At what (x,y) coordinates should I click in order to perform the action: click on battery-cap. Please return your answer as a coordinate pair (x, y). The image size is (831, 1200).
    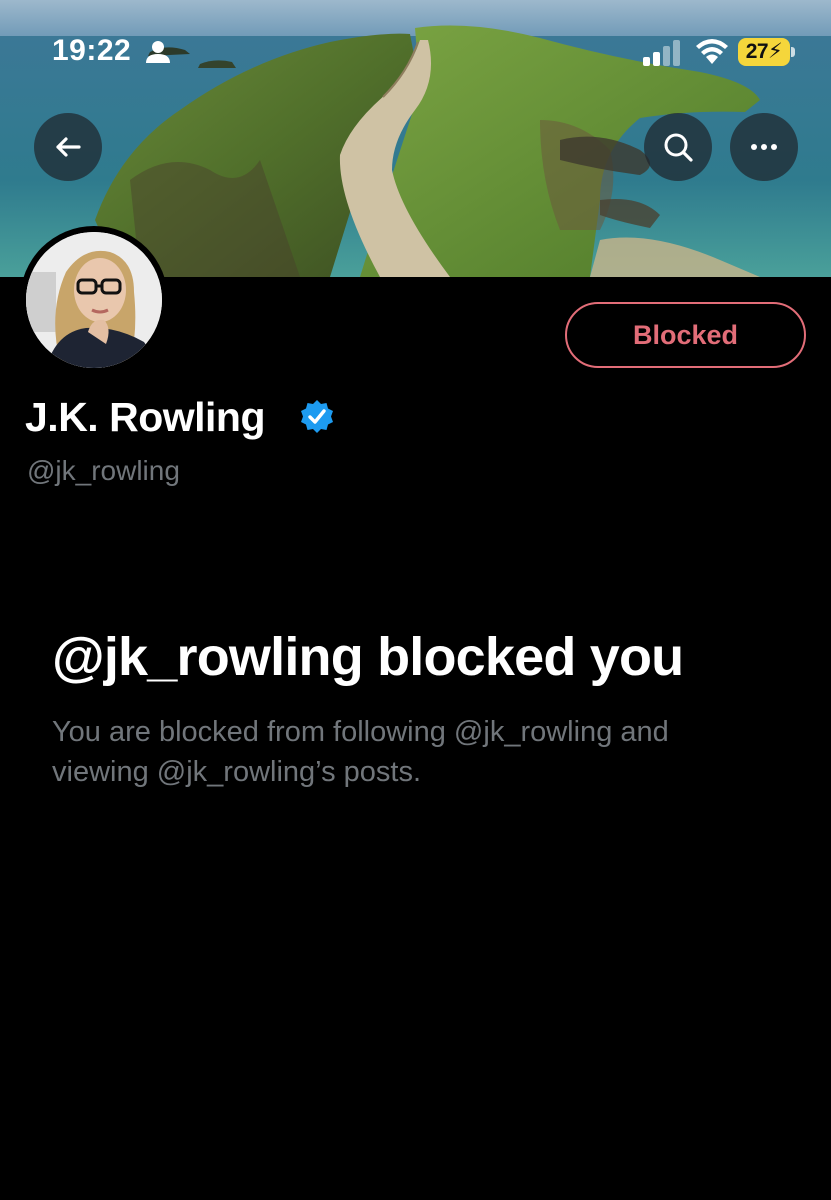
    Looking at the image, I should click on (793, 52).